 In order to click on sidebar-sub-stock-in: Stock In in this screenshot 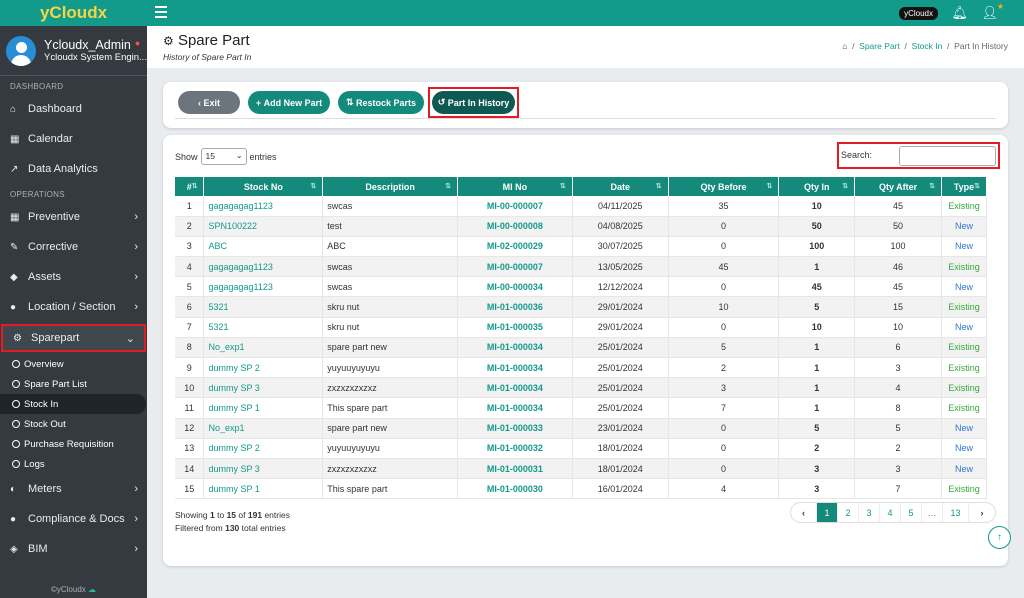, I will do `click(73, 404)`.